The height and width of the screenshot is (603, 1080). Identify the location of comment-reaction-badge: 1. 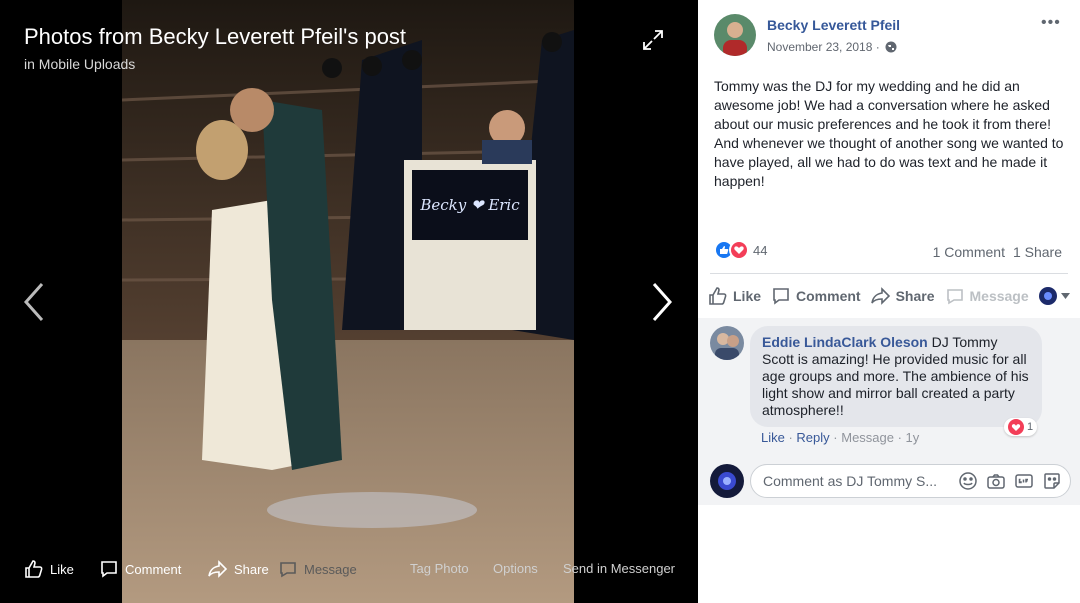
(1021, 427).